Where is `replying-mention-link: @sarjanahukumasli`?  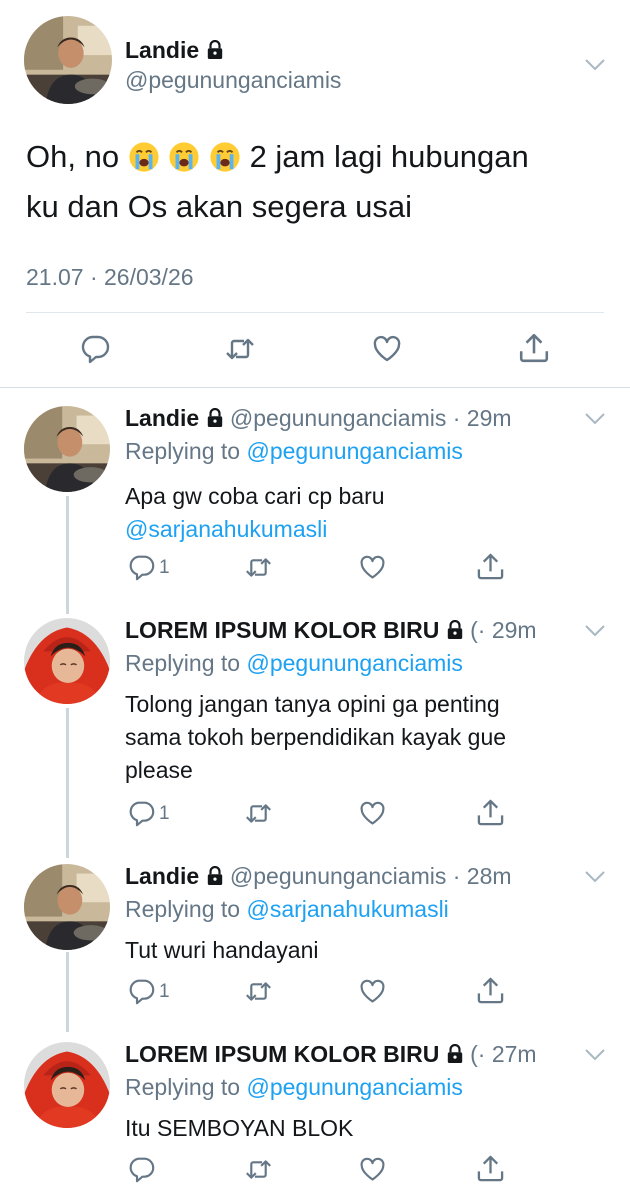 replying-mention-link: @sarjanahukumasli is located at coordinates (347, 909).